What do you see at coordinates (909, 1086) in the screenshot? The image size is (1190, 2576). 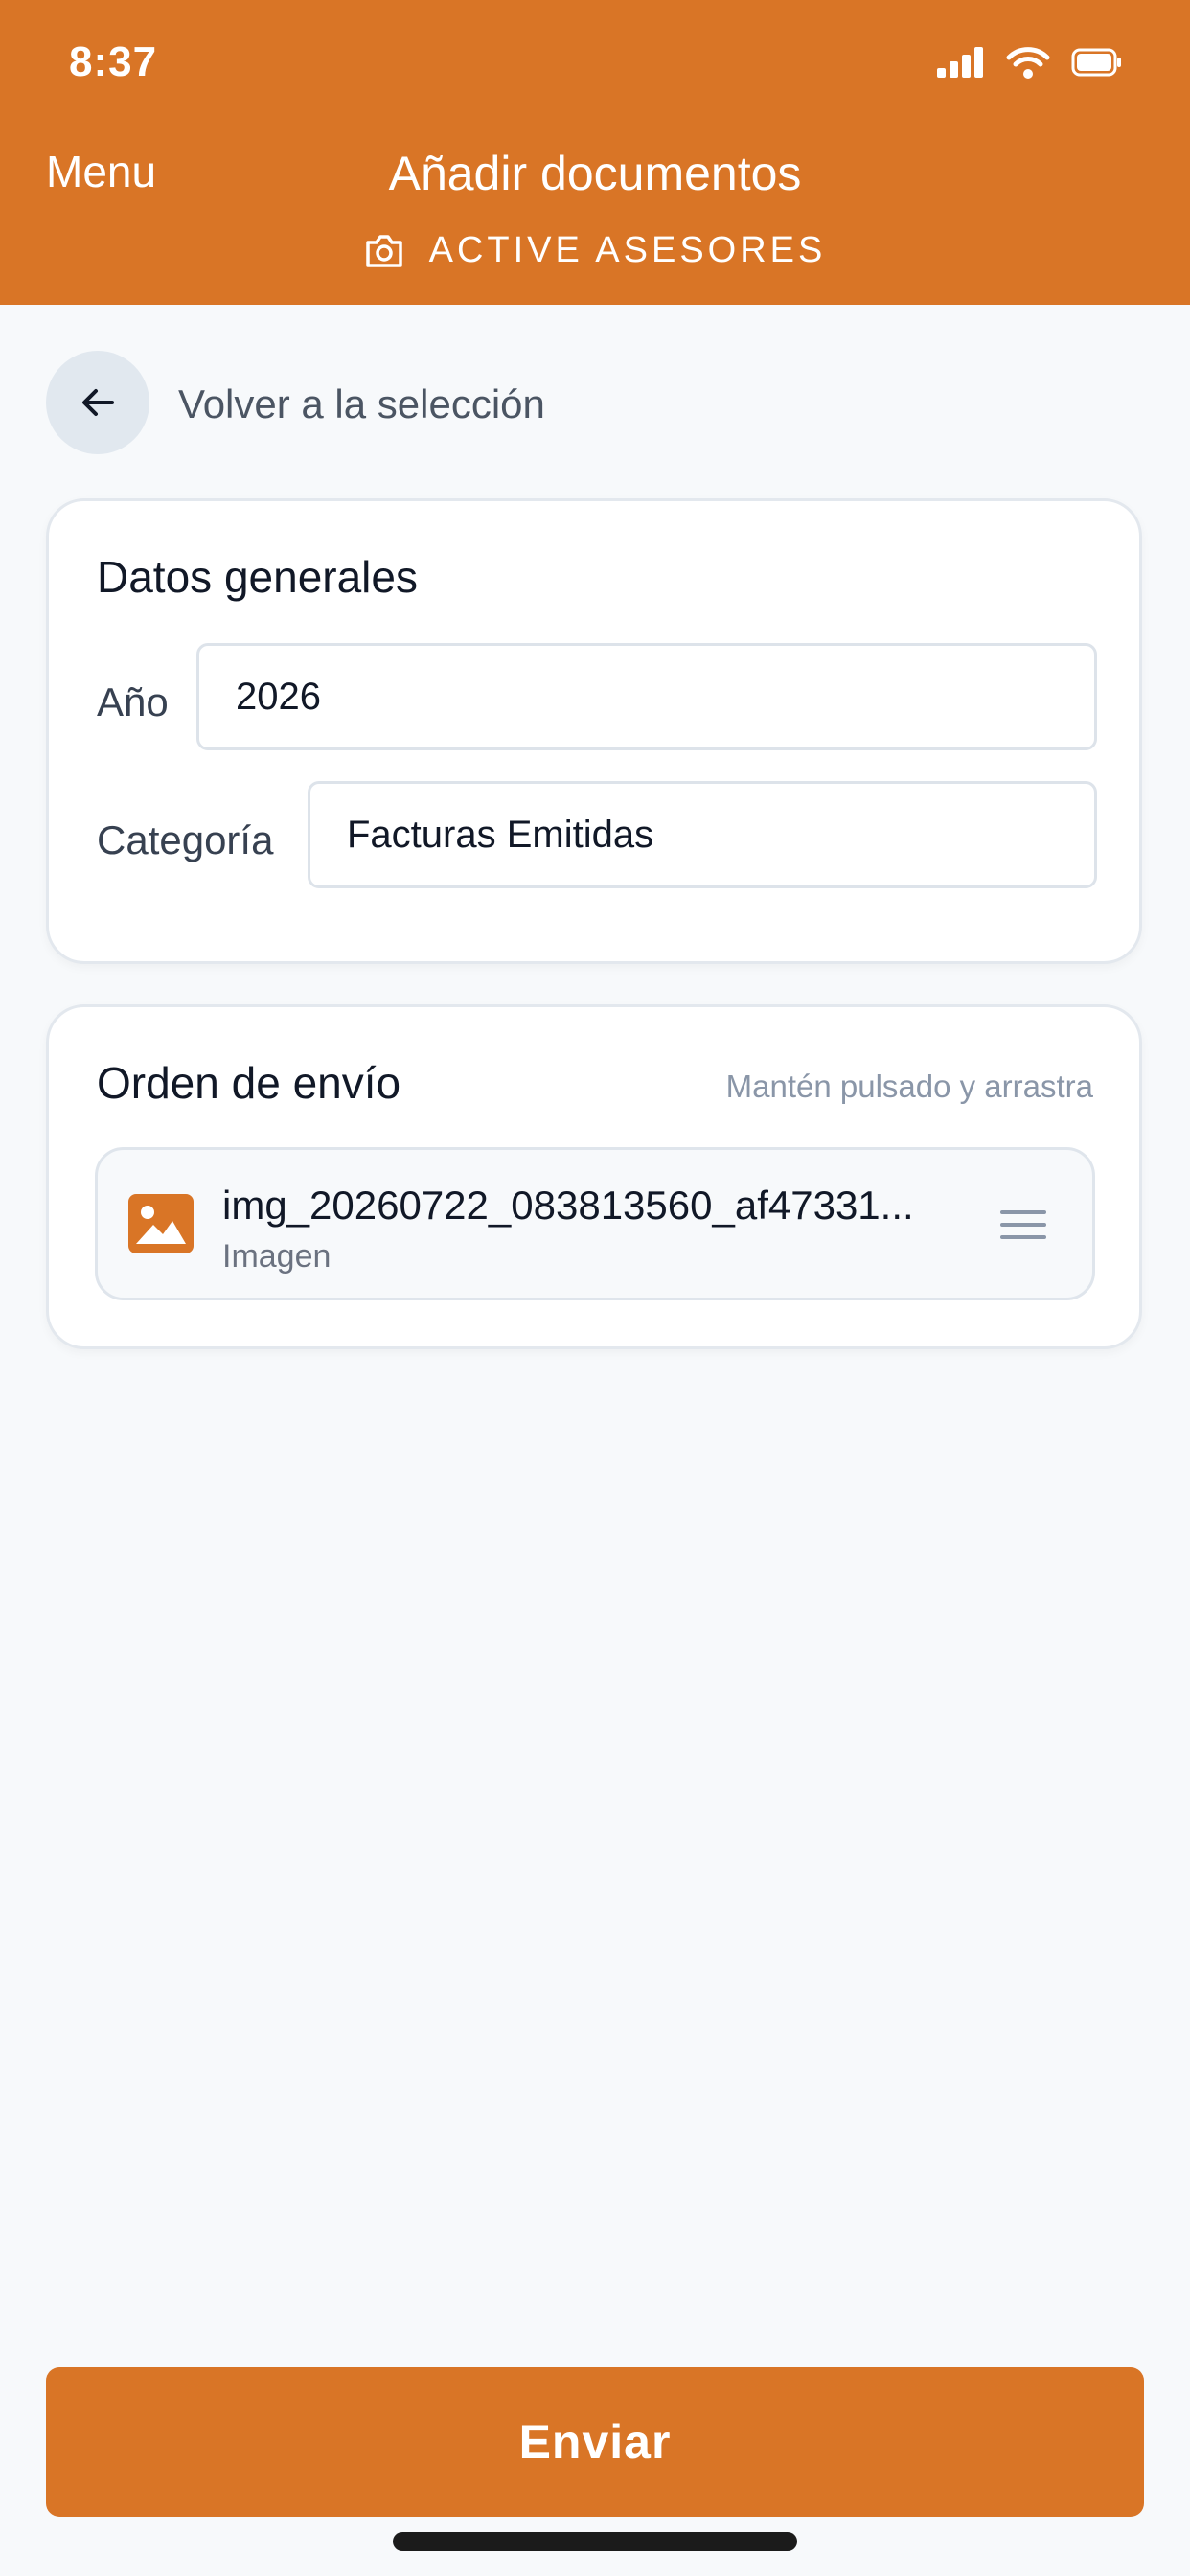 I see `reorder-hint: Mantén pulsado y arrastra` at bounding box center [909, 1086].